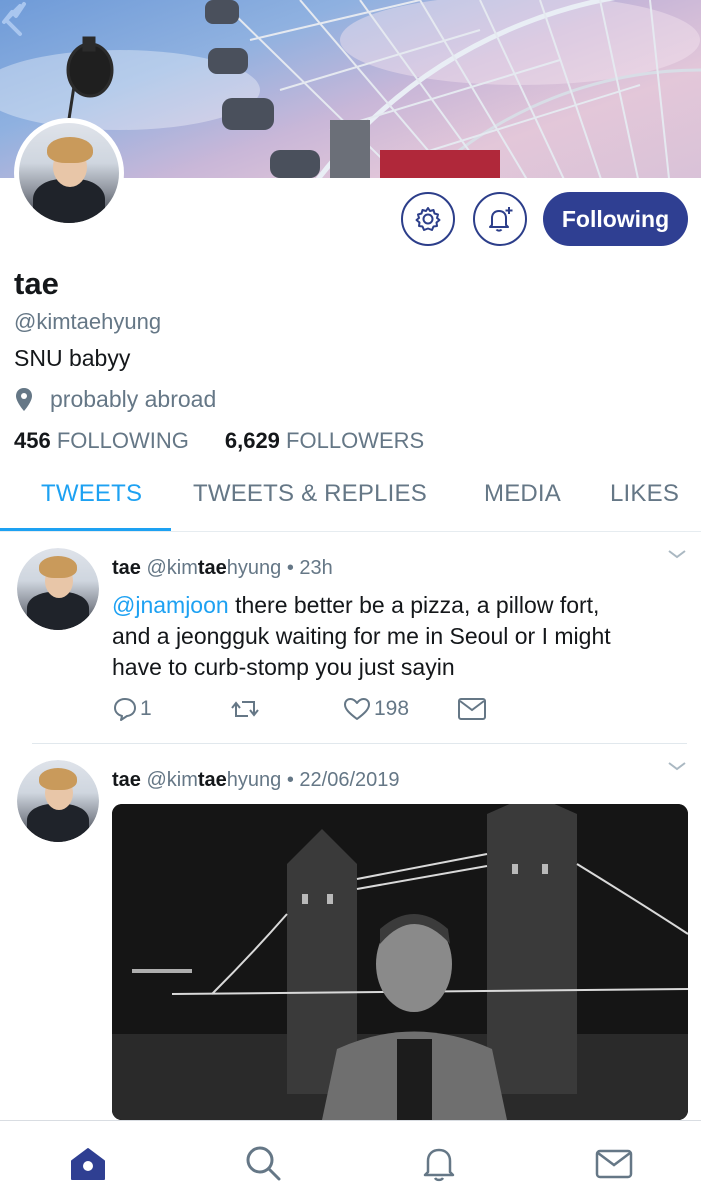 The image size is (701, 1200). Describe the element at coordinates (349, 780) in the screenshot. I see `tweet-time: 22/06/2019` at that location.